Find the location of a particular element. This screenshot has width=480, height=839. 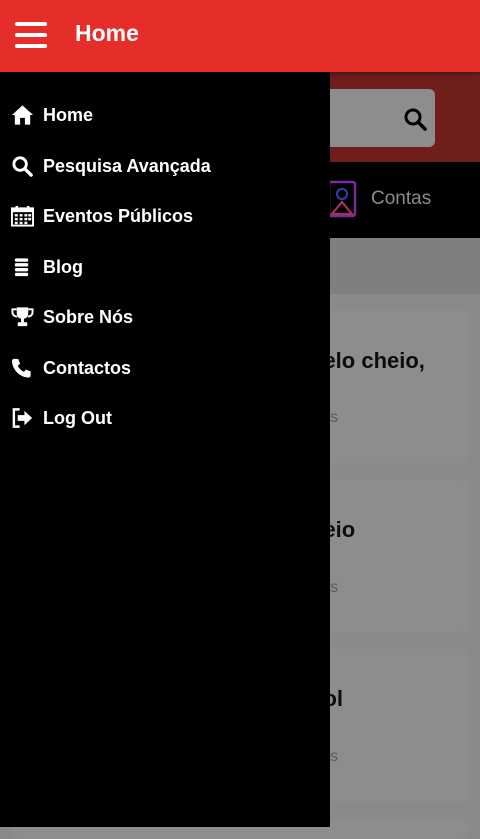

drawer-item-blog: Blog is located at coordinates (165, 268).